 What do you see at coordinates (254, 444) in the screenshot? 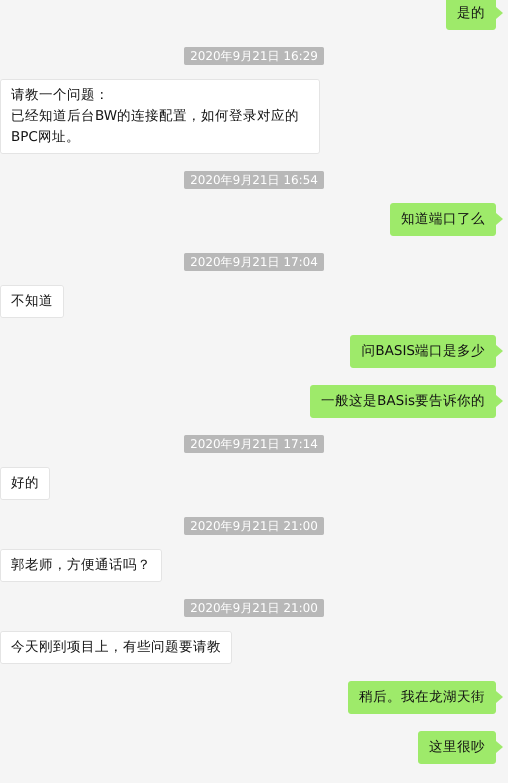
I see `timestamp: 2020年9月21日 17:14` at bounding box center [254, 444].